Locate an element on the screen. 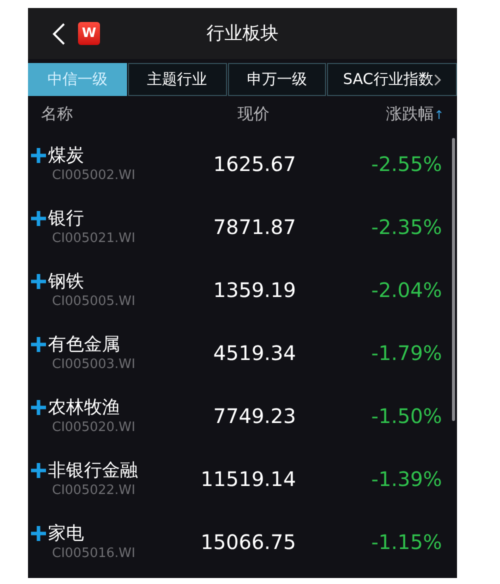  category-tab: SAC行业指数 is located at coordinates (392, 79).